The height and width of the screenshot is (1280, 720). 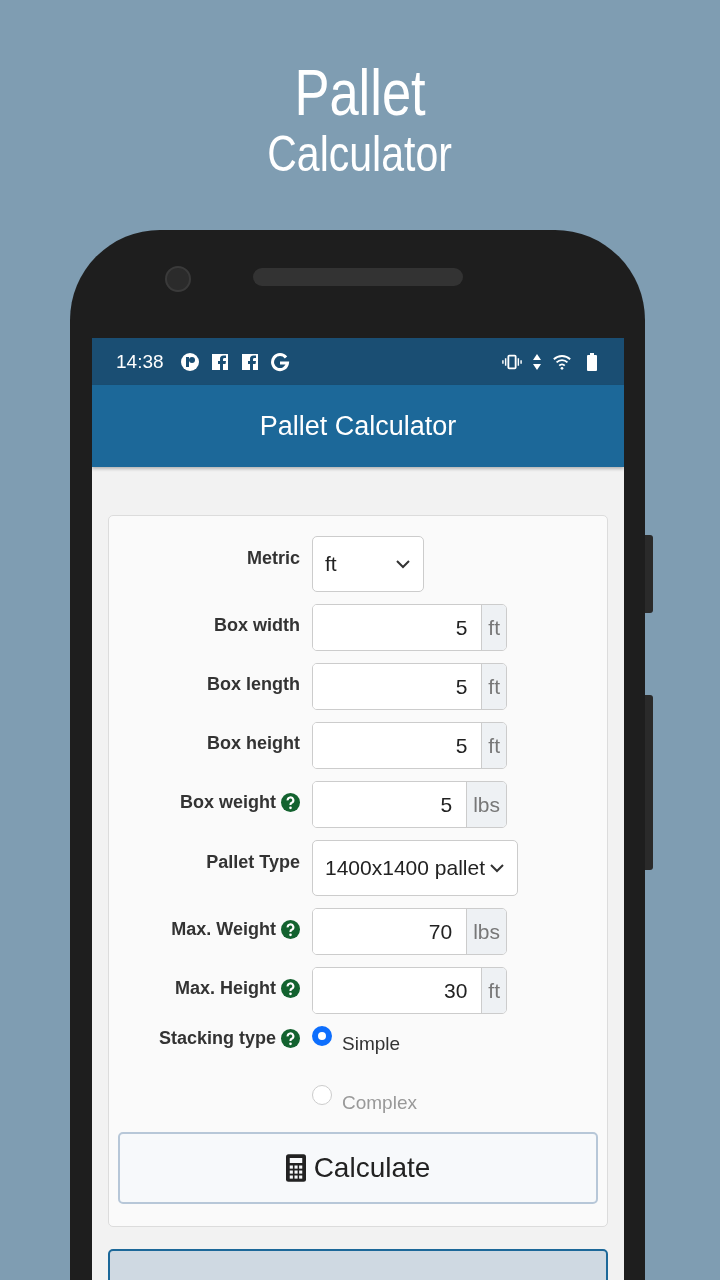 I want to click on field-label: Metric, so click(x=273, y=558).